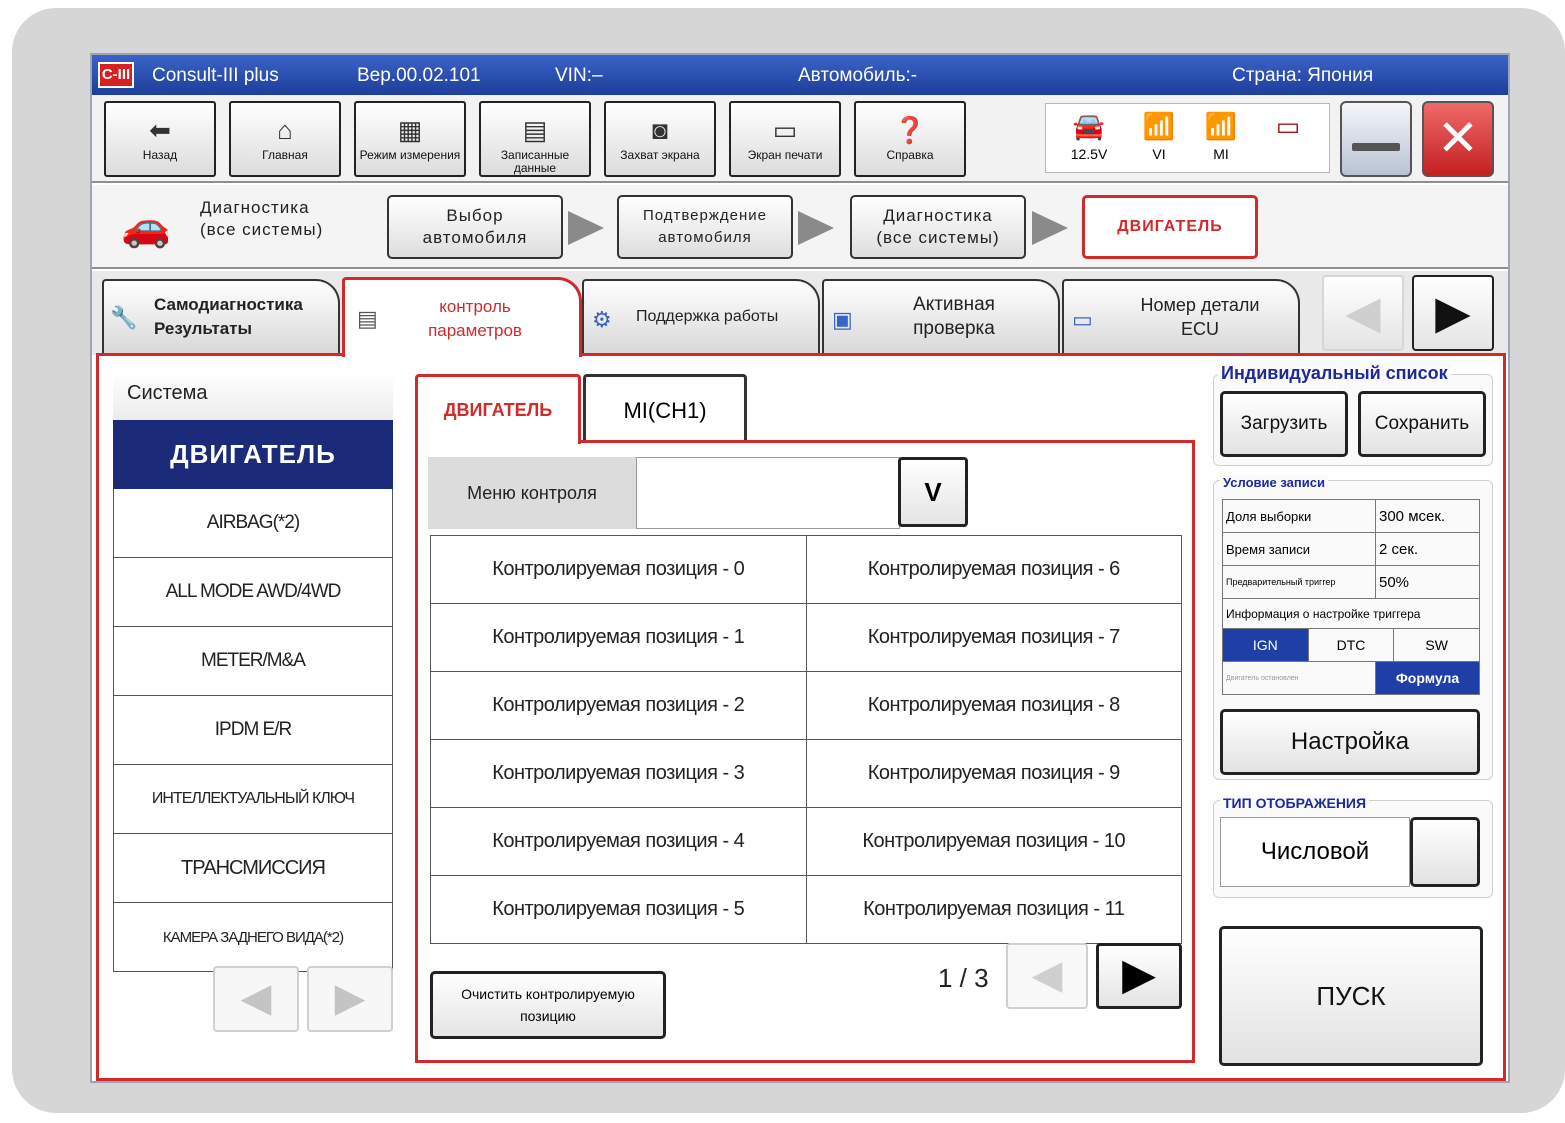  Describe the element at coordinates (910, 130) in the screenshot. I see `help-icon: ❓` at that location.